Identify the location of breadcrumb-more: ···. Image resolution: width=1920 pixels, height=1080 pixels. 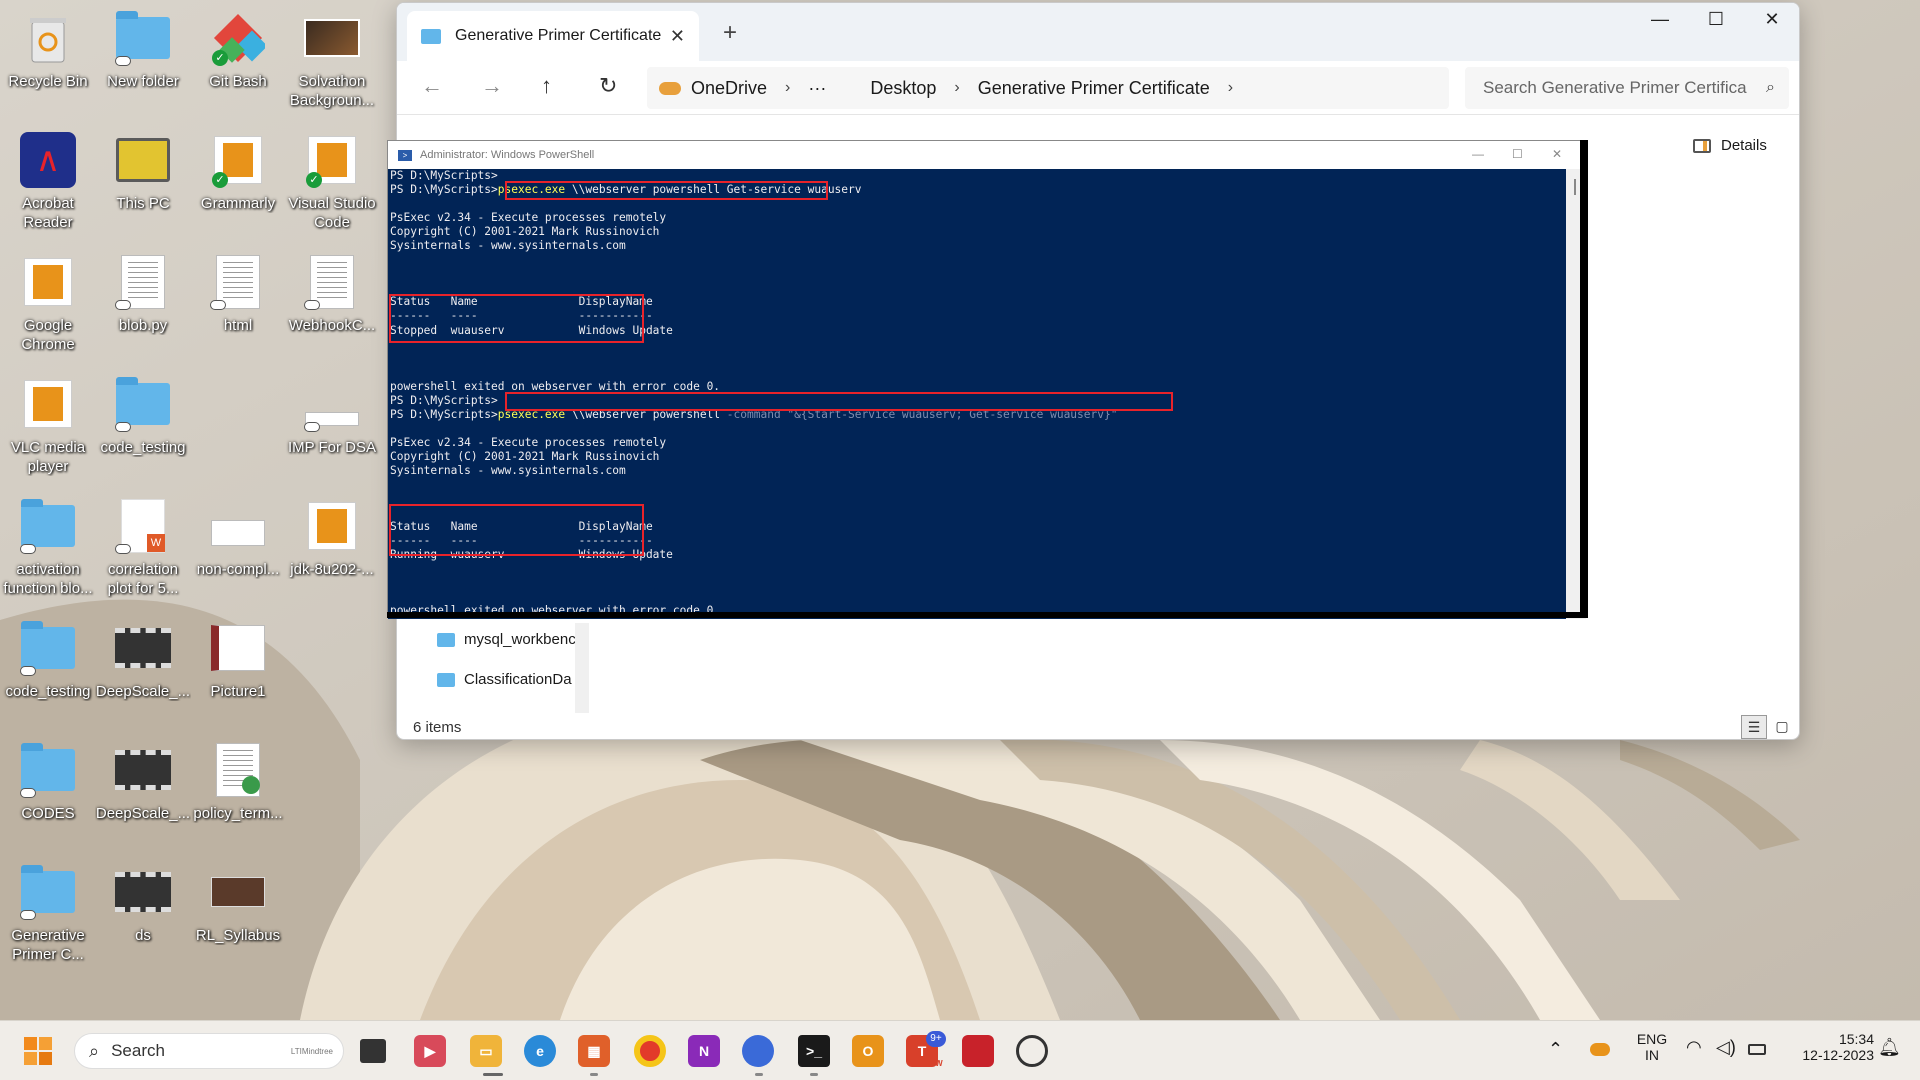
(817, 88).